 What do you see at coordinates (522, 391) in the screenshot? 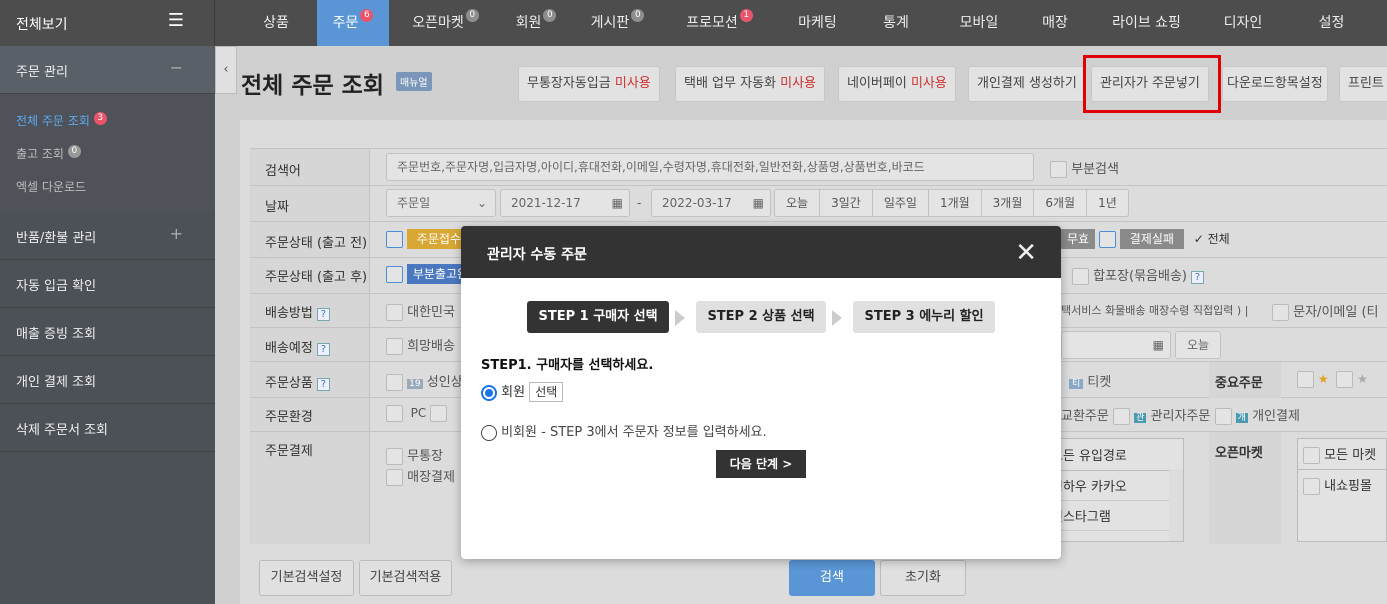
I see `member-option: 회원 선택` at bounding box center [522, 391].